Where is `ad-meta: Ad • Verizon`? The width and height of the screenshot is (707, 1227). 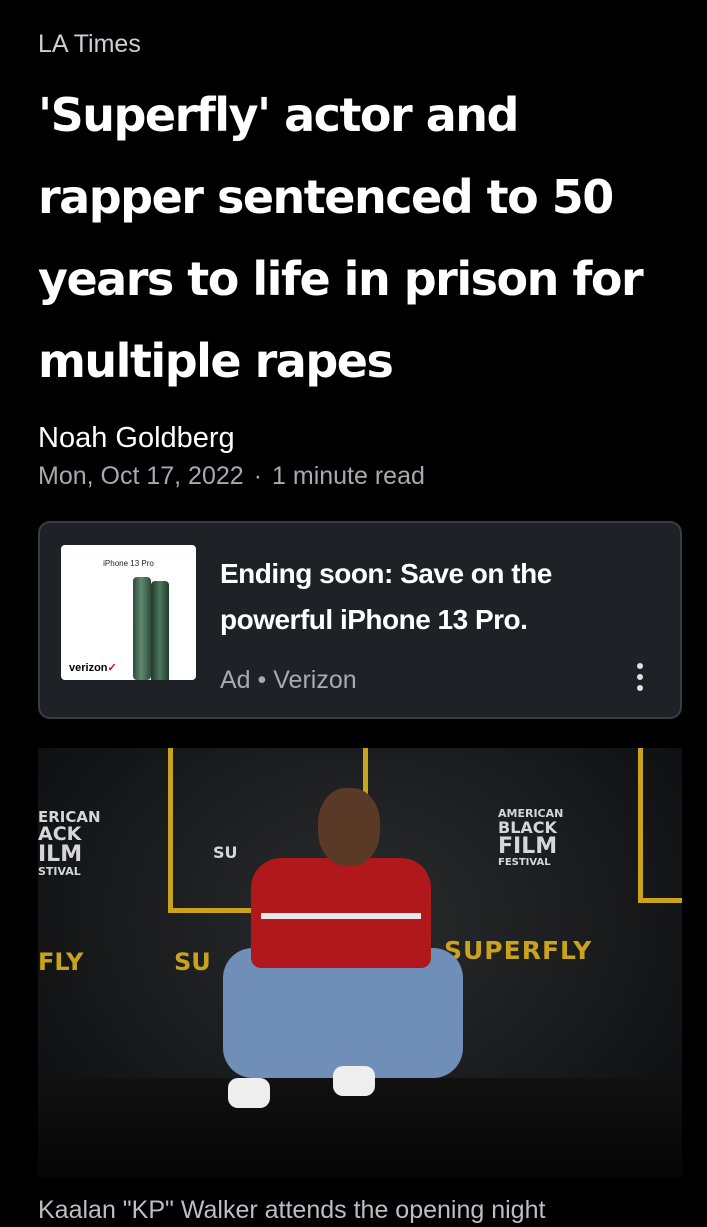 ad-meta: Ad • Verizon is located at coordinates (288, 680).